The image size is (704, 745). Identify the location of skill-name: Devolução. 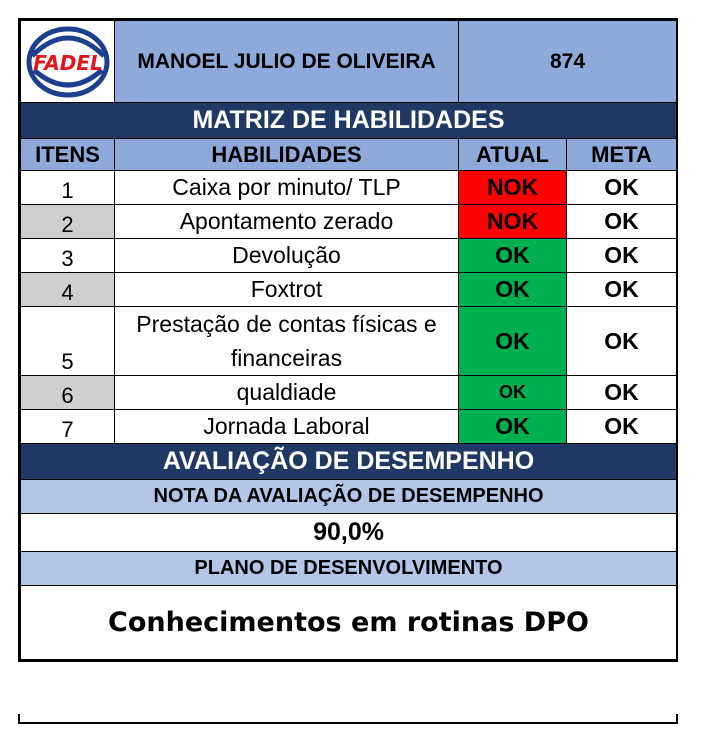
(286, 255).